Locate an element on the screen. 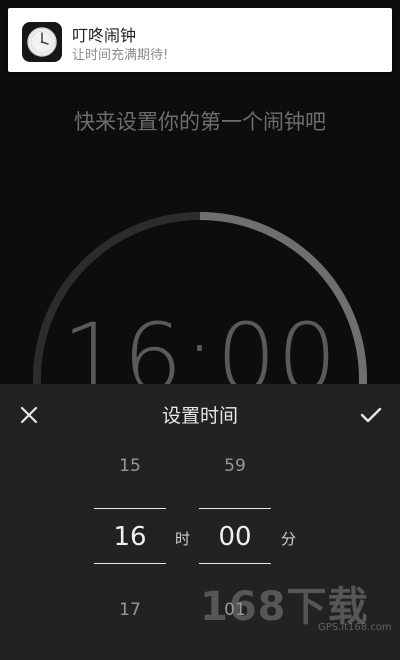  check-icon is located at coordinates (371, 415).